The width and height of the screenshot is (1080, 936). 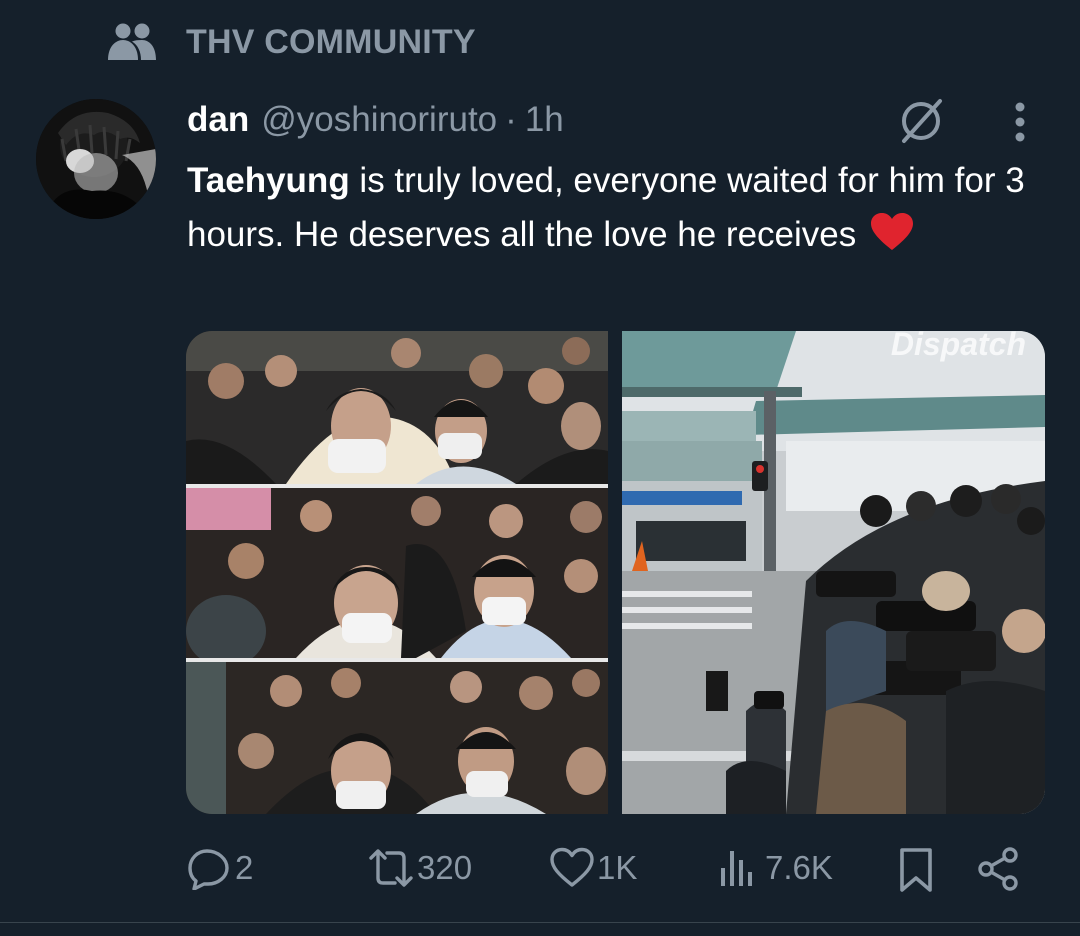 I want to click on heart-icon, so click(x=572, y=867).